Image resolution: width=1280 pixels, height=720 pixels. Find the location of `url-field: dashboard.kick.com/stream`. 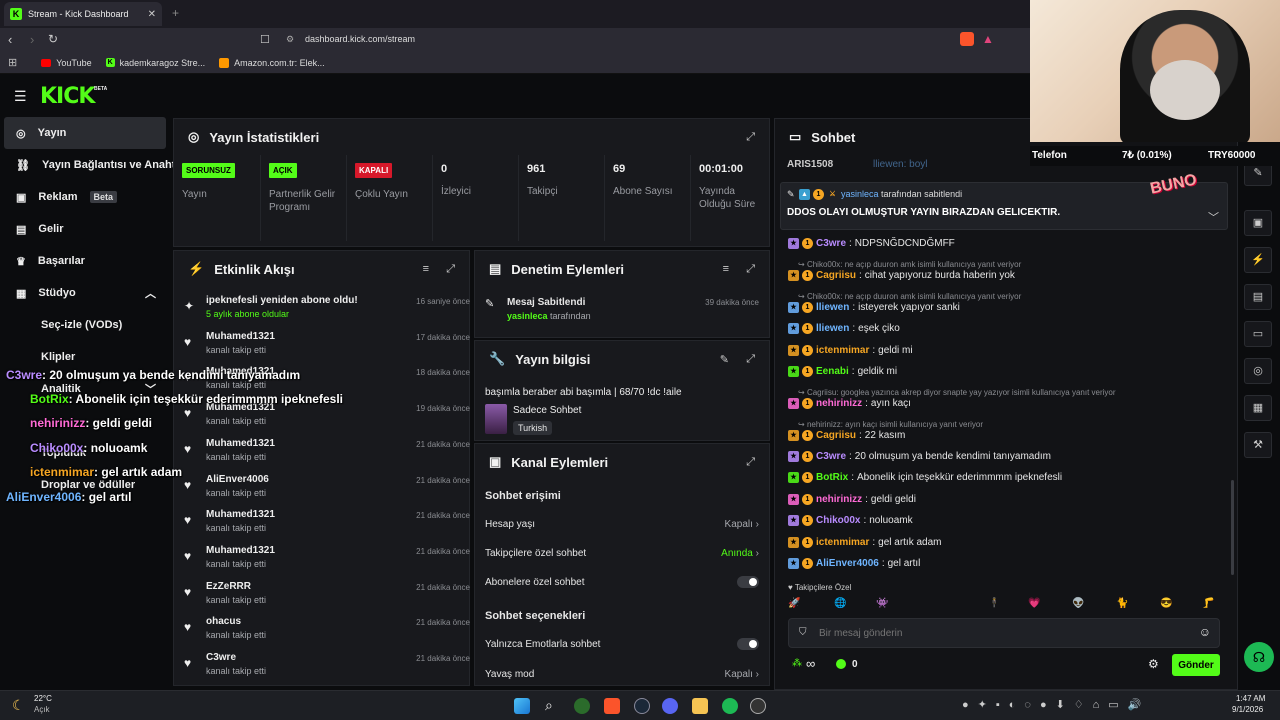

url-field: dashboard.kick.com/stream is located at coordinates (360, 39).